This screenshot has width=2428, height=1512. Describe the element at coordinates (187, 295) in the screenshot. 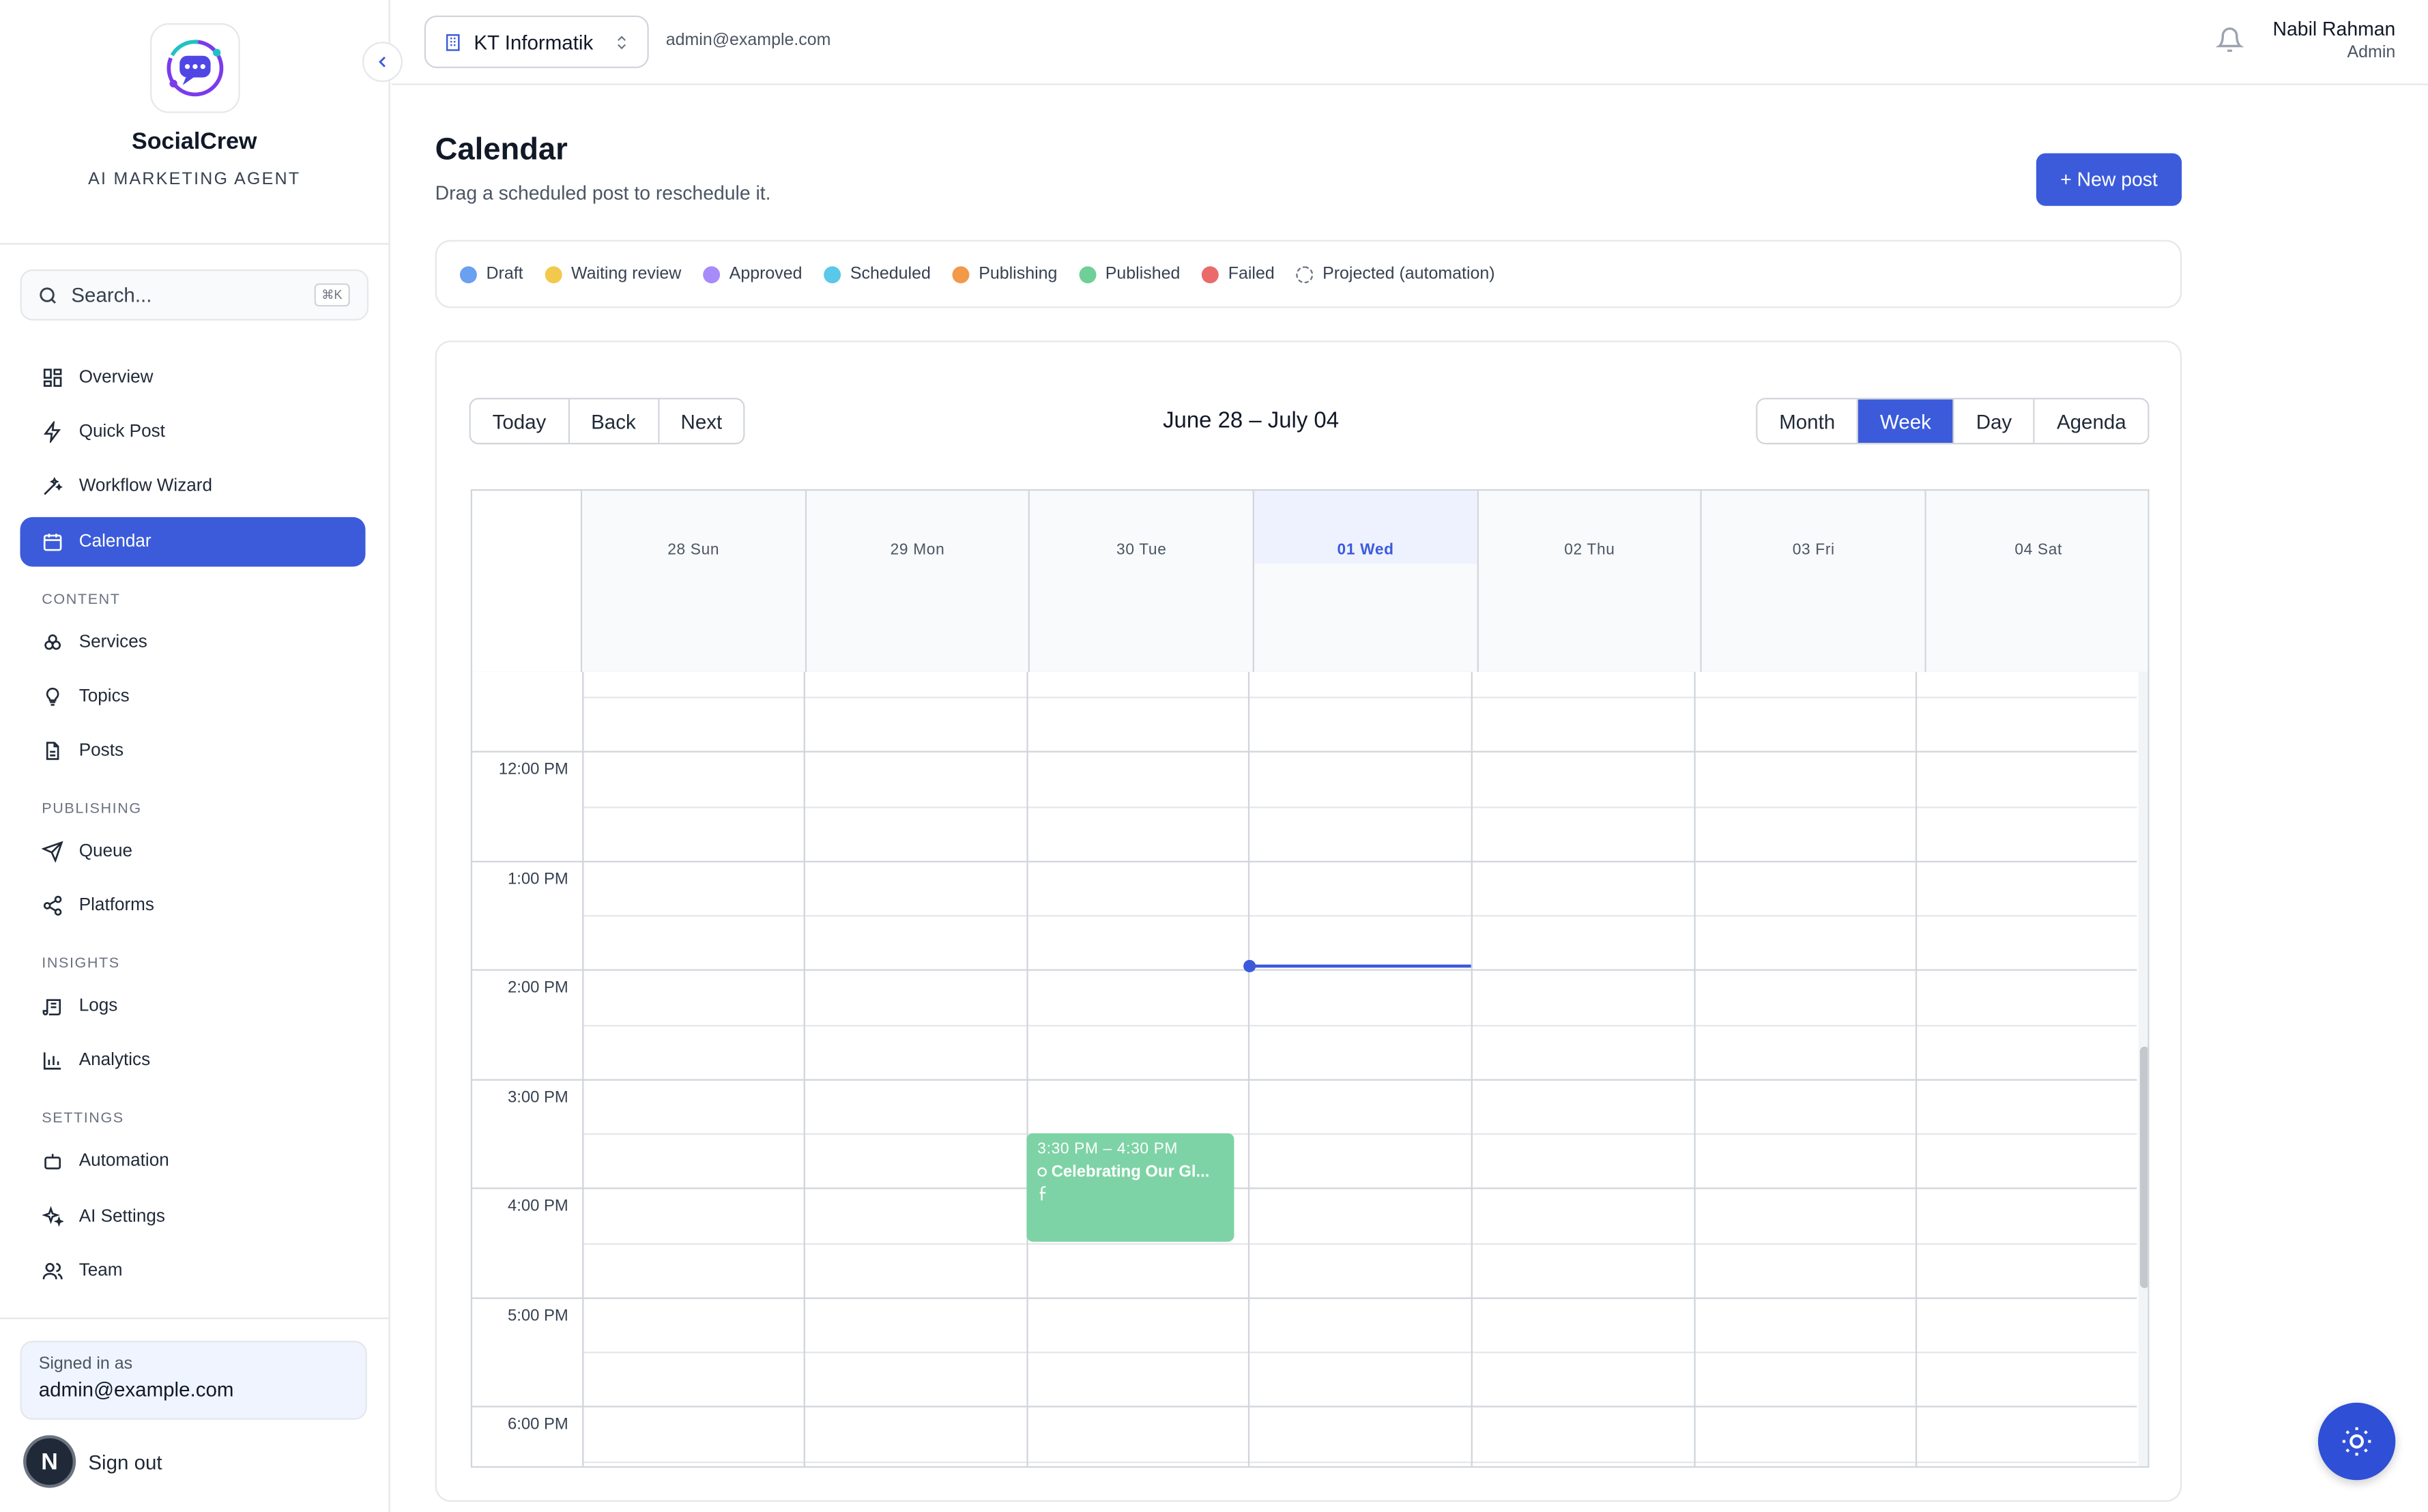

I see `search-input` at that location.